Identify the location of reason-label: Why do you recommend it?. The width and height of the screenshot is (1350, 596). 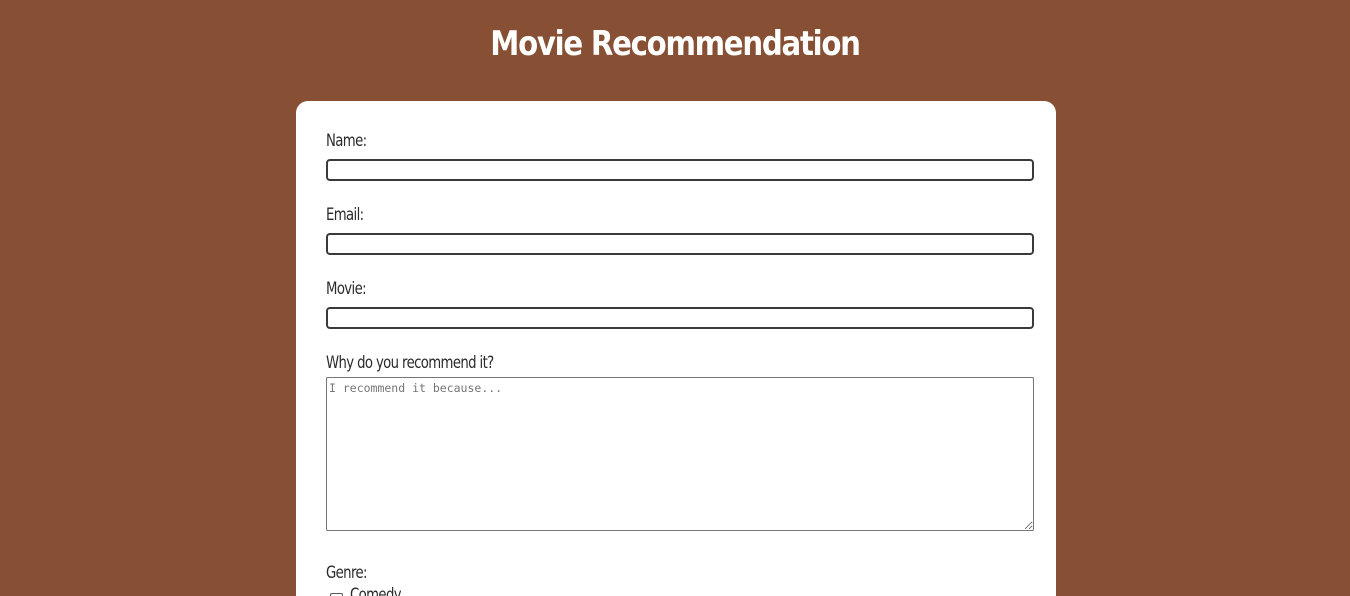
(410, 363).